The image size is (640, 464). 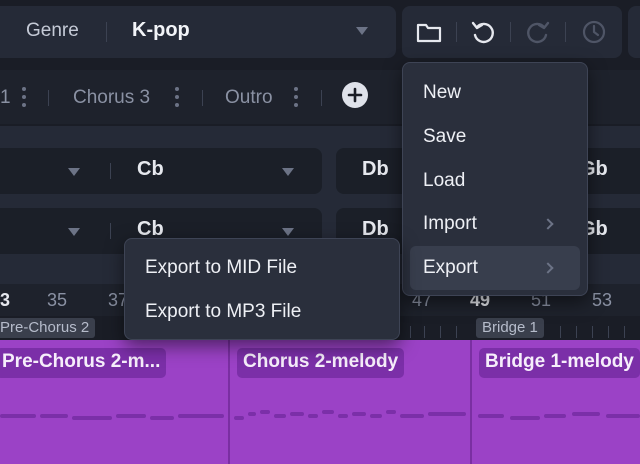 I want to click on export-submenu, so click(x=262, y=289).